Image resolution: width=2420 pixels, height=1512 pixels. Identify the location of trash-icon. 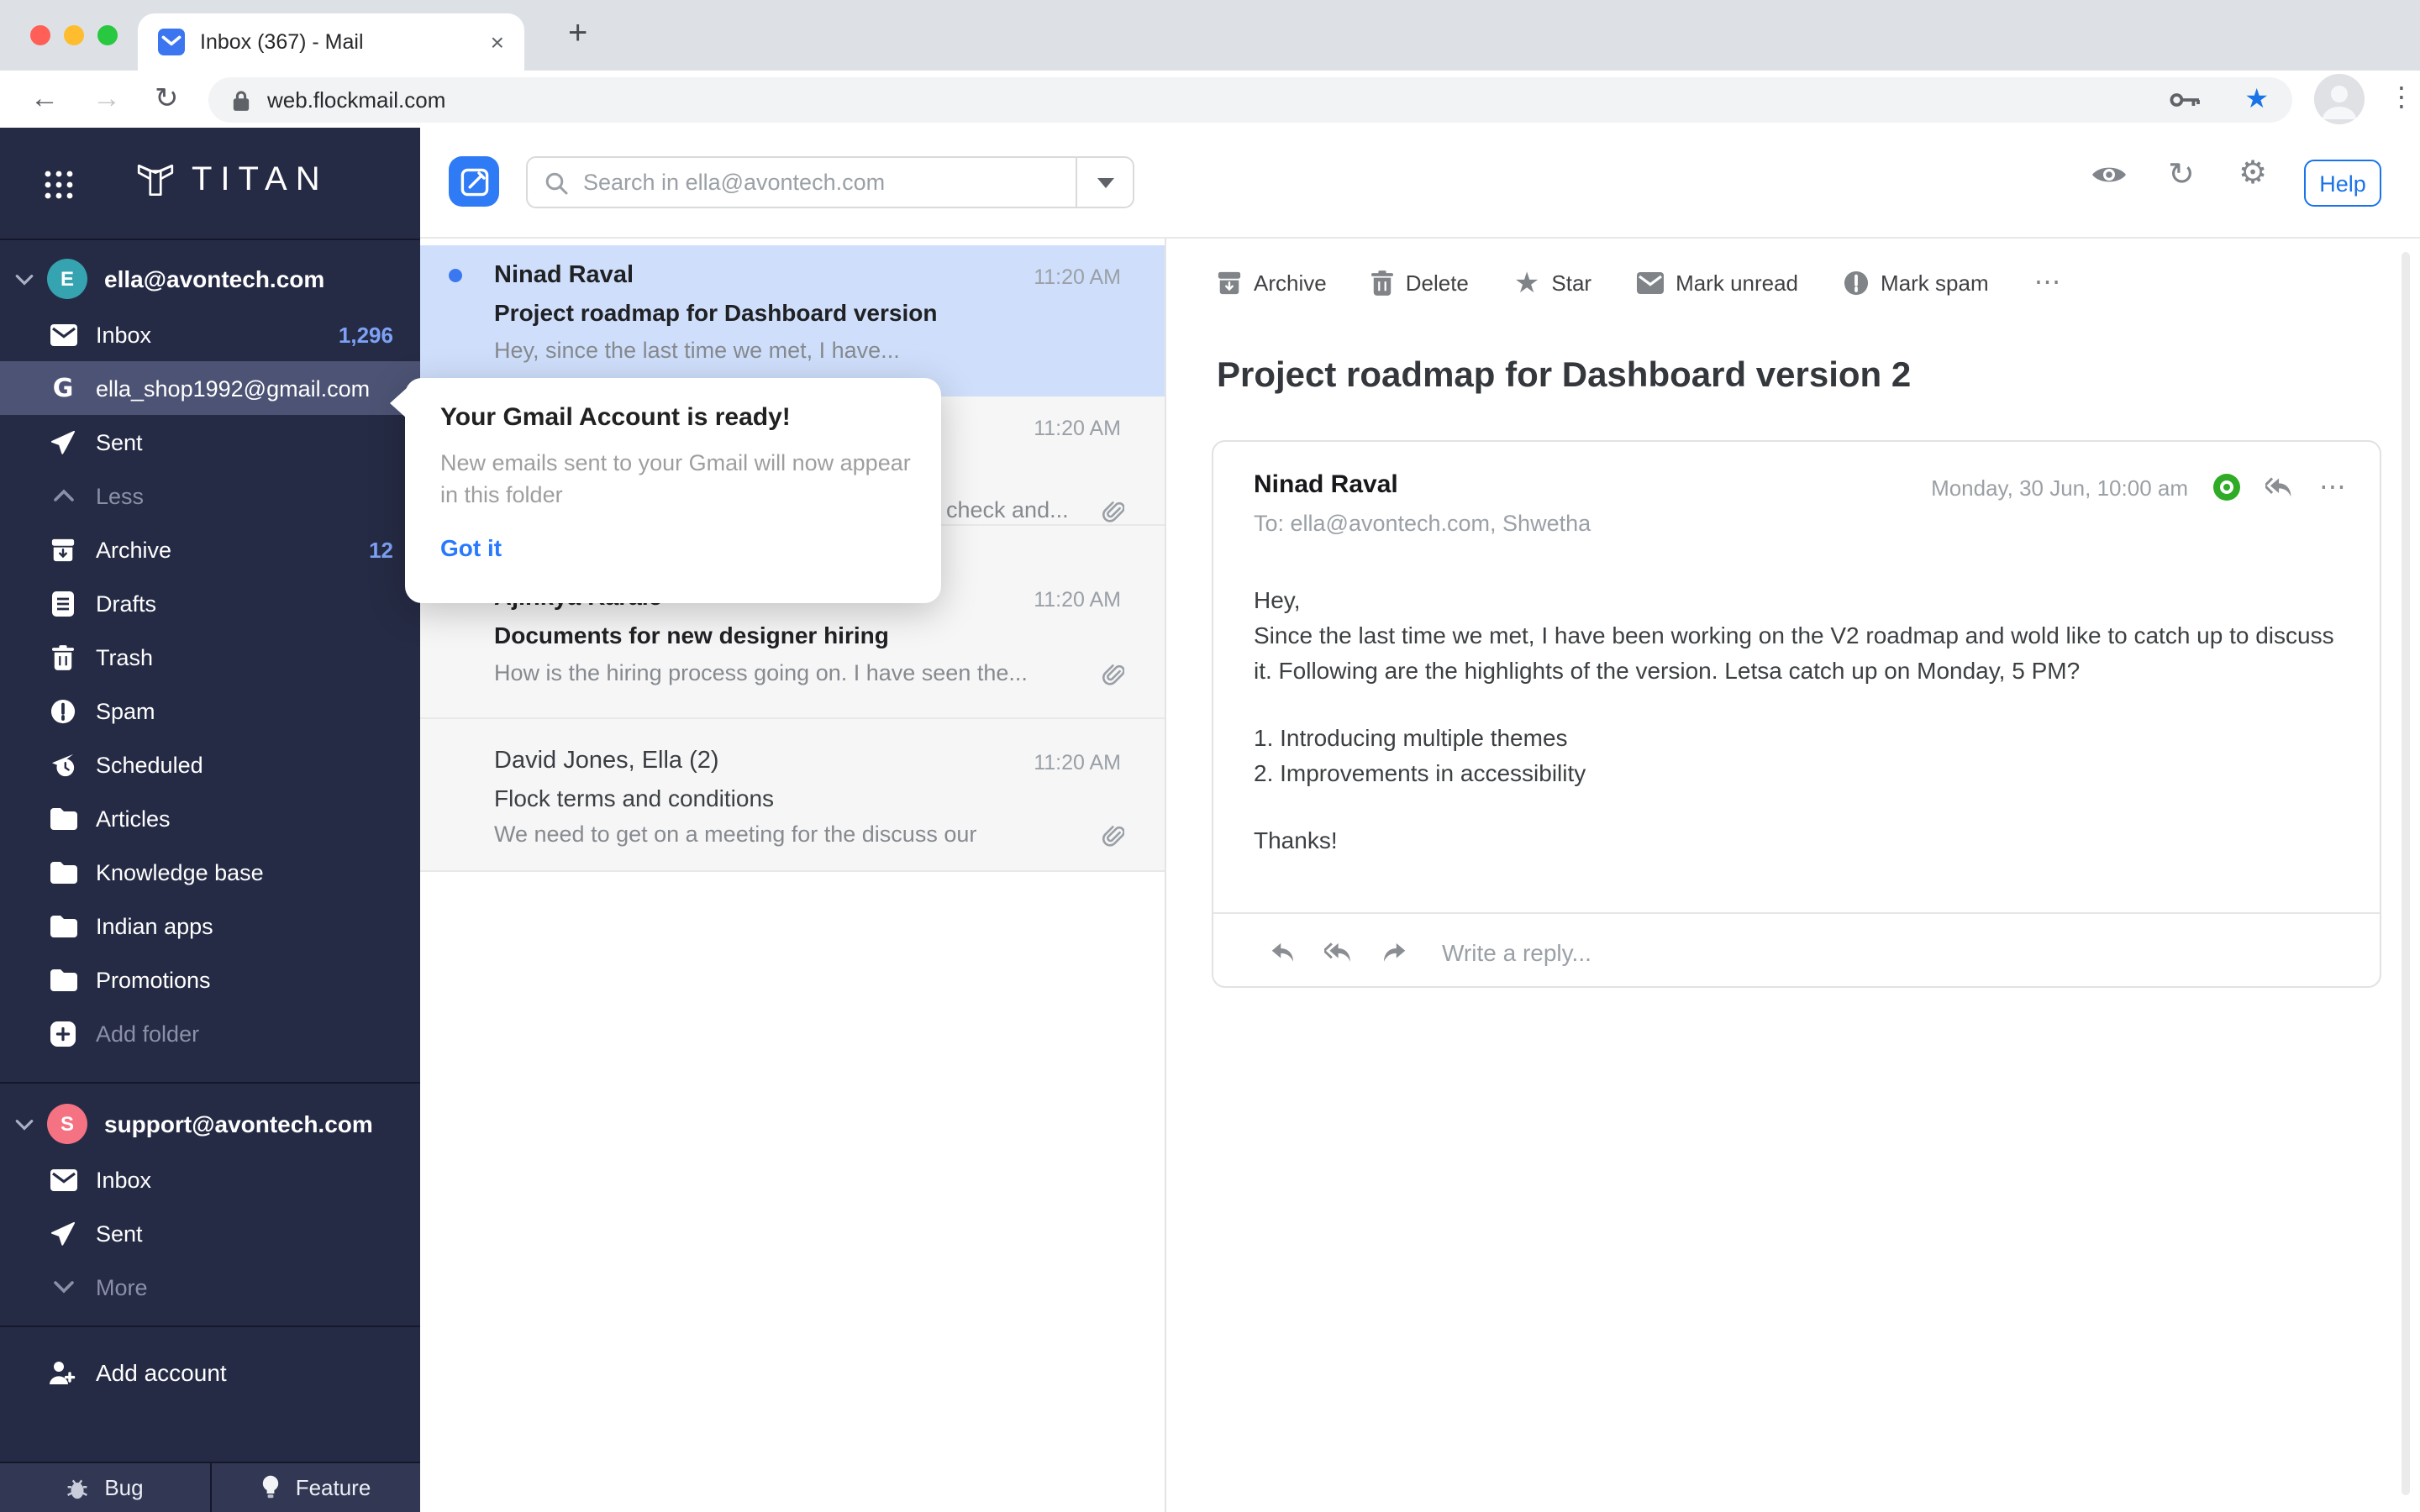
(63, 657).